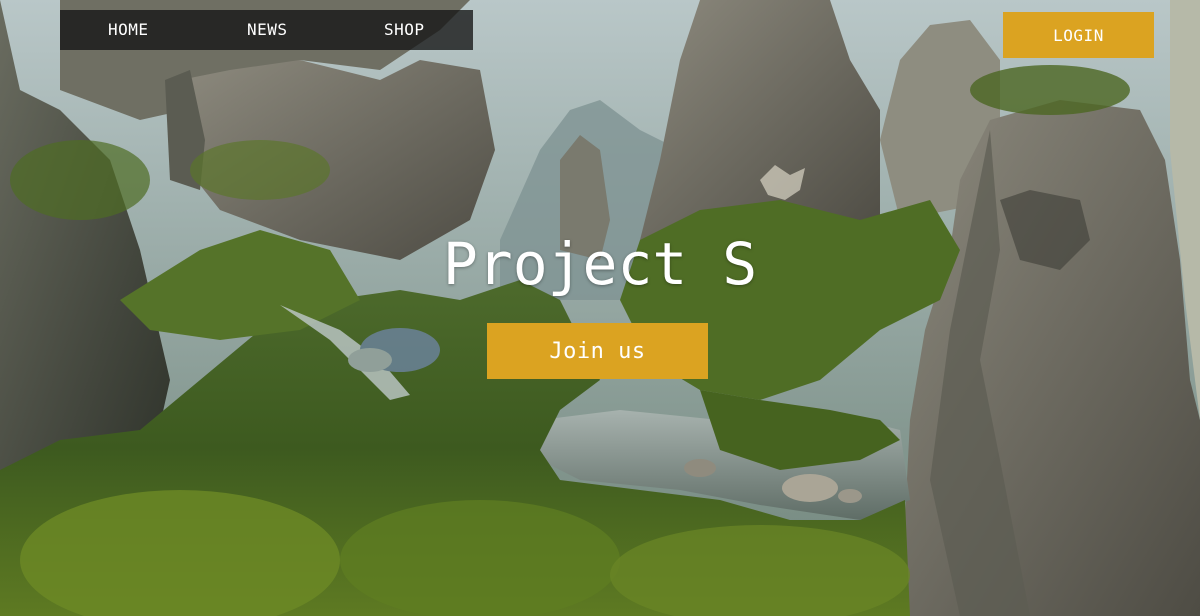 This screenshot has width=1200, height=616. What do you see at coordinates (404, 30) in the screenshot?
I see `nav-link-shop: SHOP` at bounding box center [404, 30].